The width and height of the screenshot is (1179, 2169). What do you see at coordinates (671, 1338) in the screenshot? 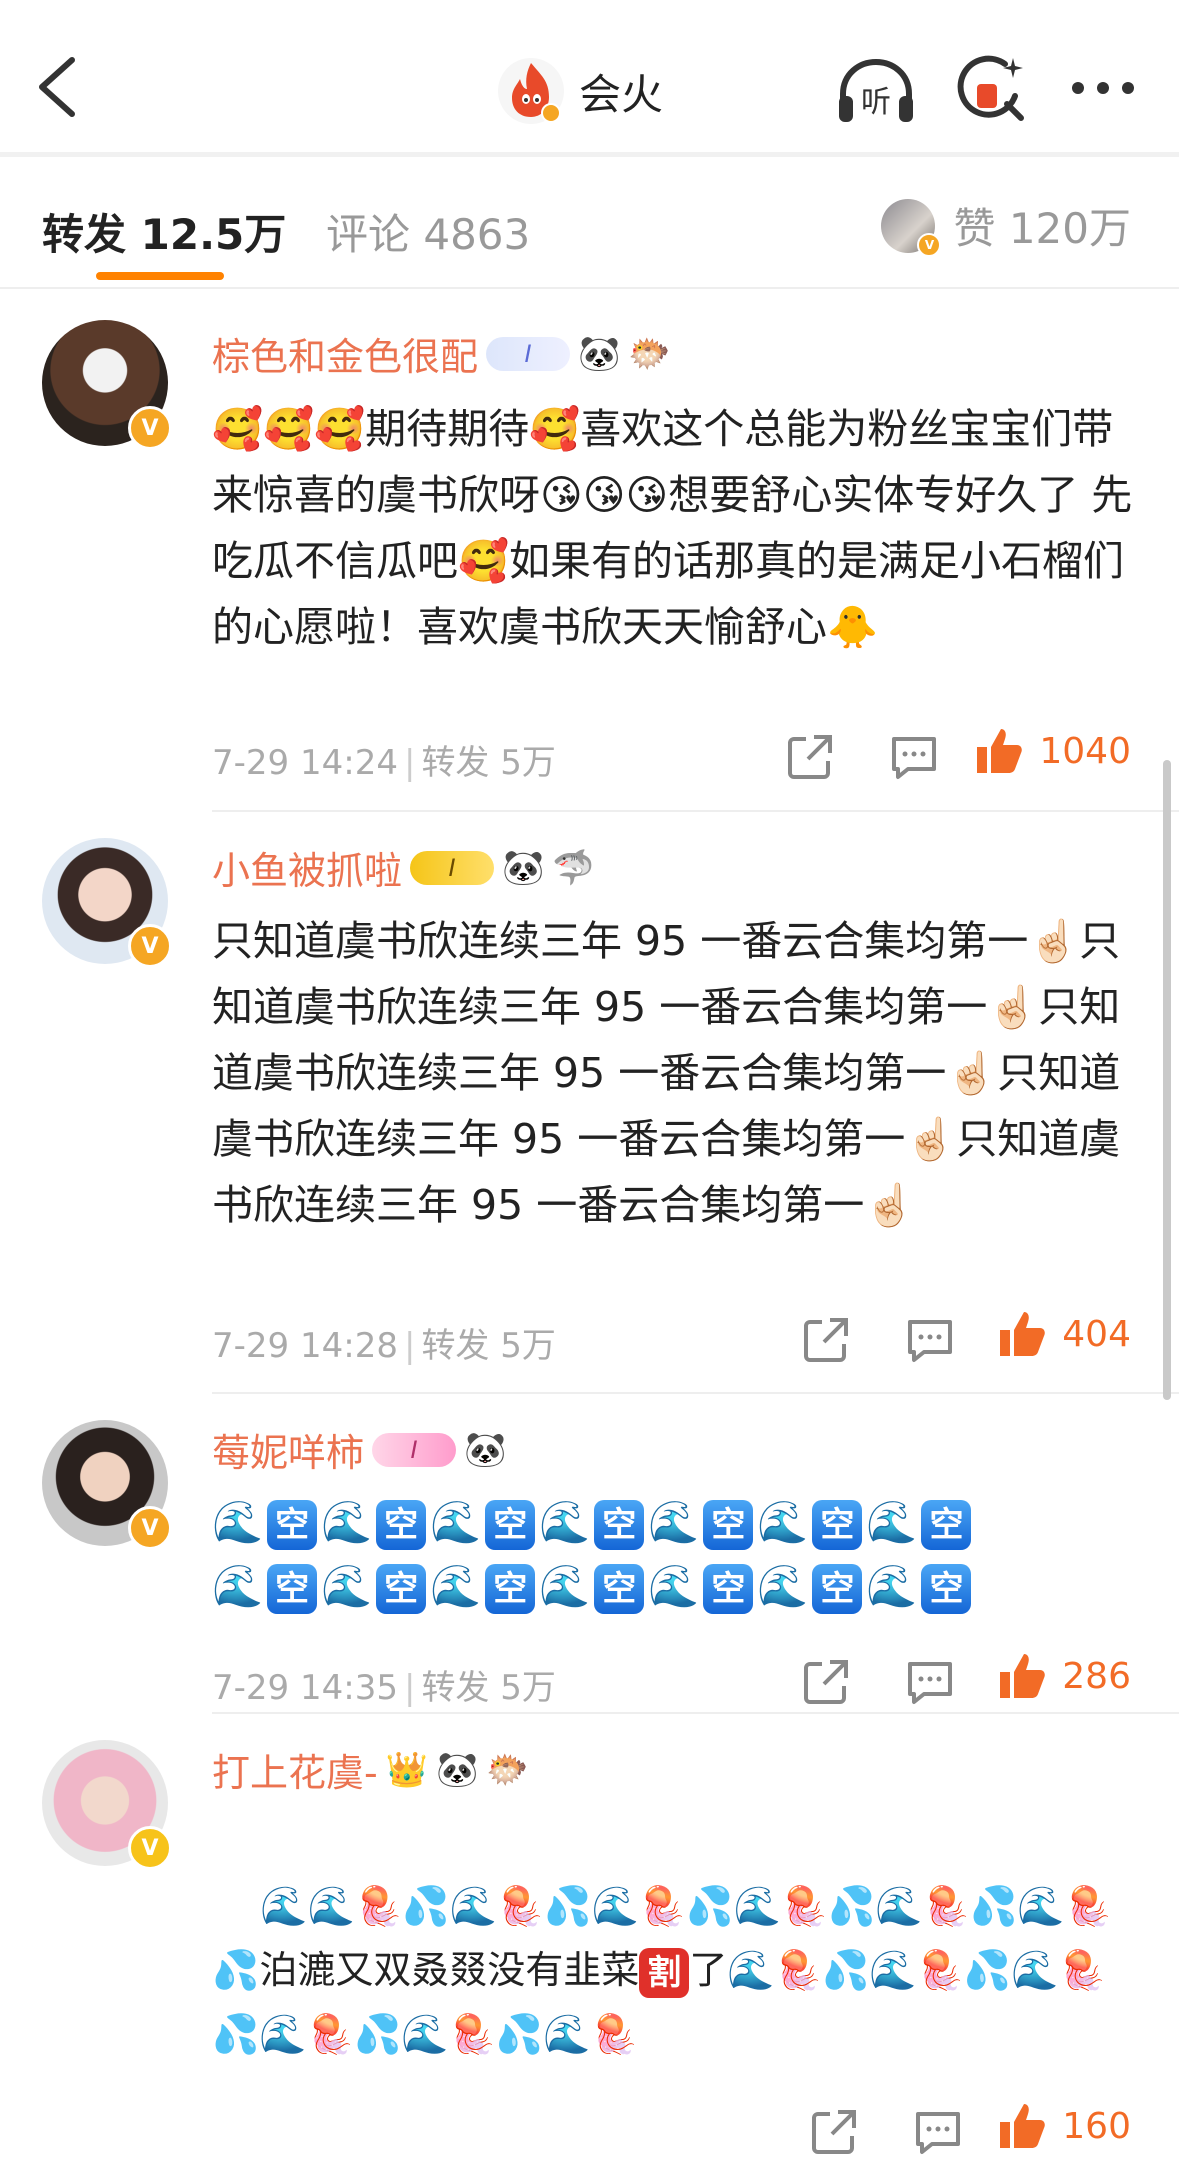
I see `comment-meta: 7-29 14:28 | 转发 5万 404` at bounding box center [671, 1338].